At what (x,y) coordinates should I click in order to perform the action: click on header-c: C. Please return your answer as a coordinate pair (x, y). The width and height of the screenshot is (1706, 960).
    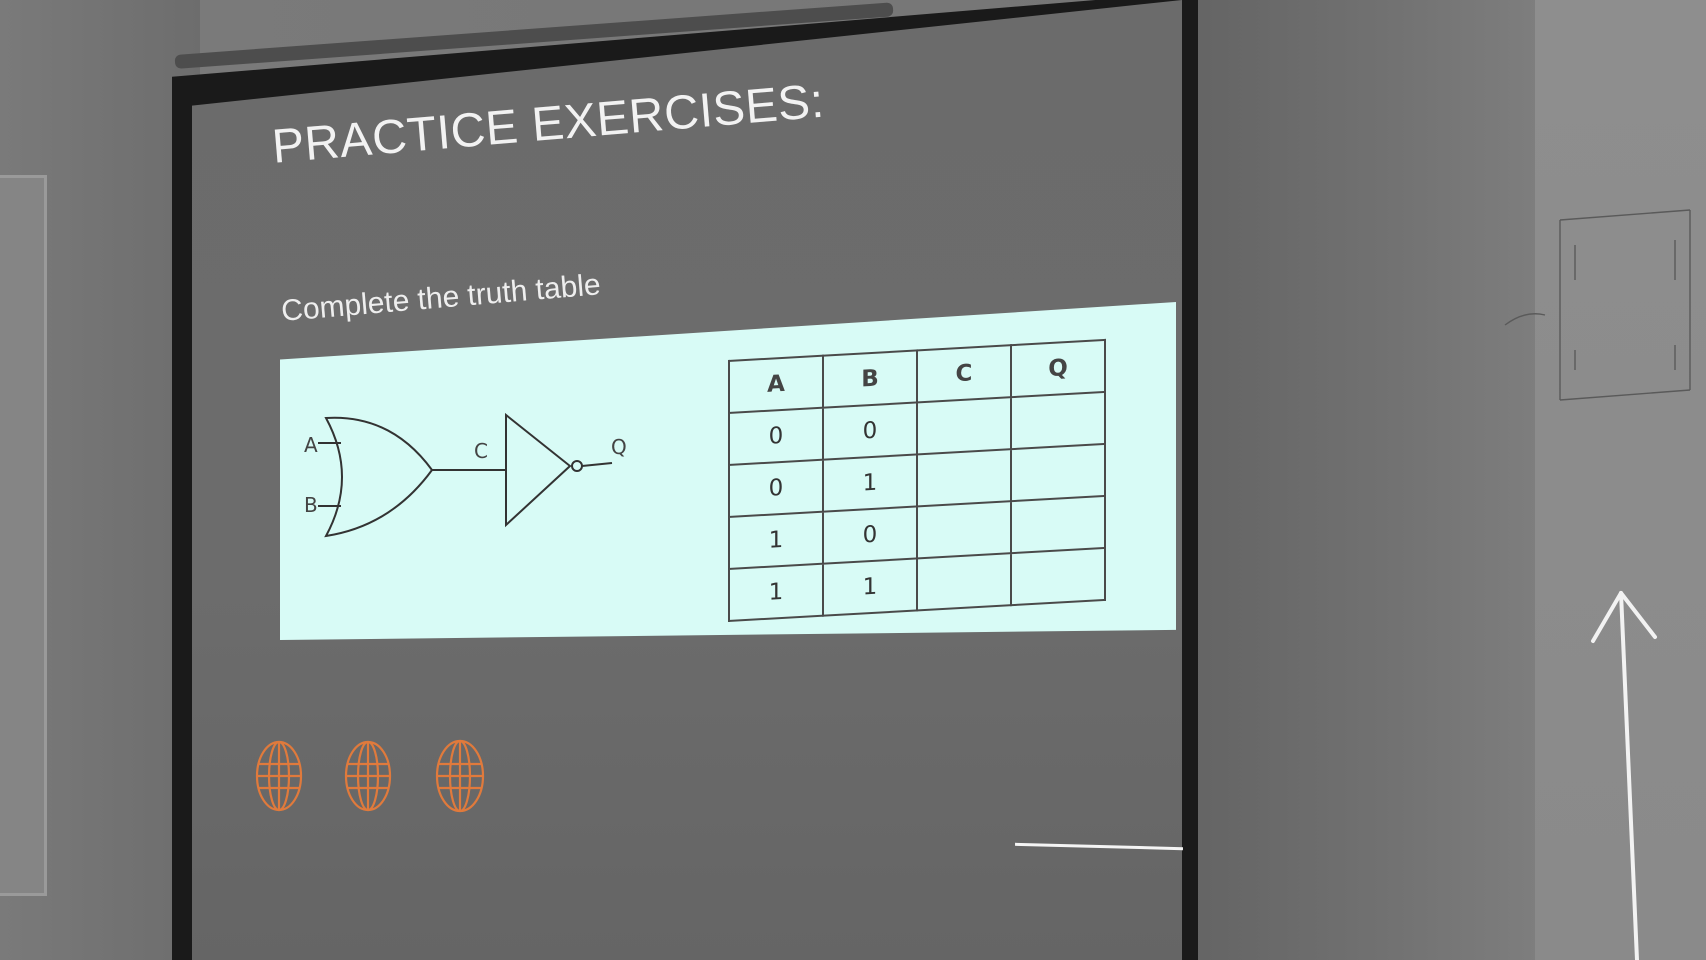
    Looking at the image, I should click on (964, 374).